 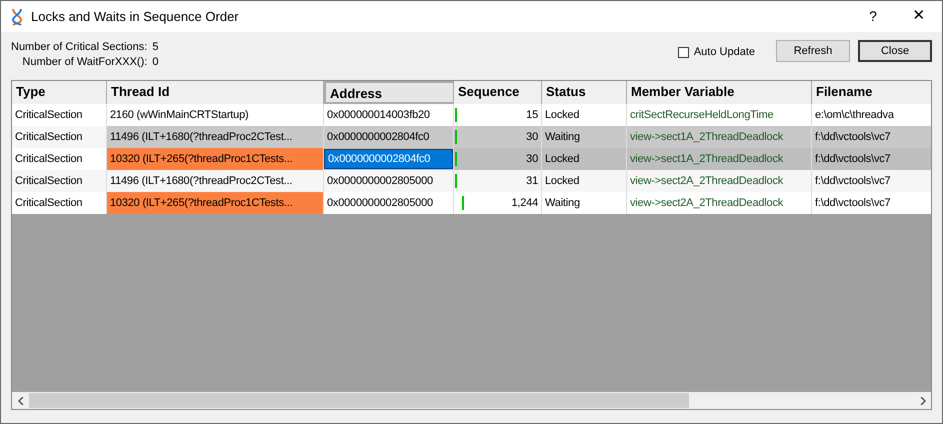 What do you see at coordinates (471, 203) in the screenshot?
I see `table-row: CriticalSection 10320 (ILT+265(?threadProc1CTests... 0x0000000002805000 1,244 Waiting view->sect2A_2ThreadDeadlock f:\dd\vctools\vc7` at bounding box center [471, 203].